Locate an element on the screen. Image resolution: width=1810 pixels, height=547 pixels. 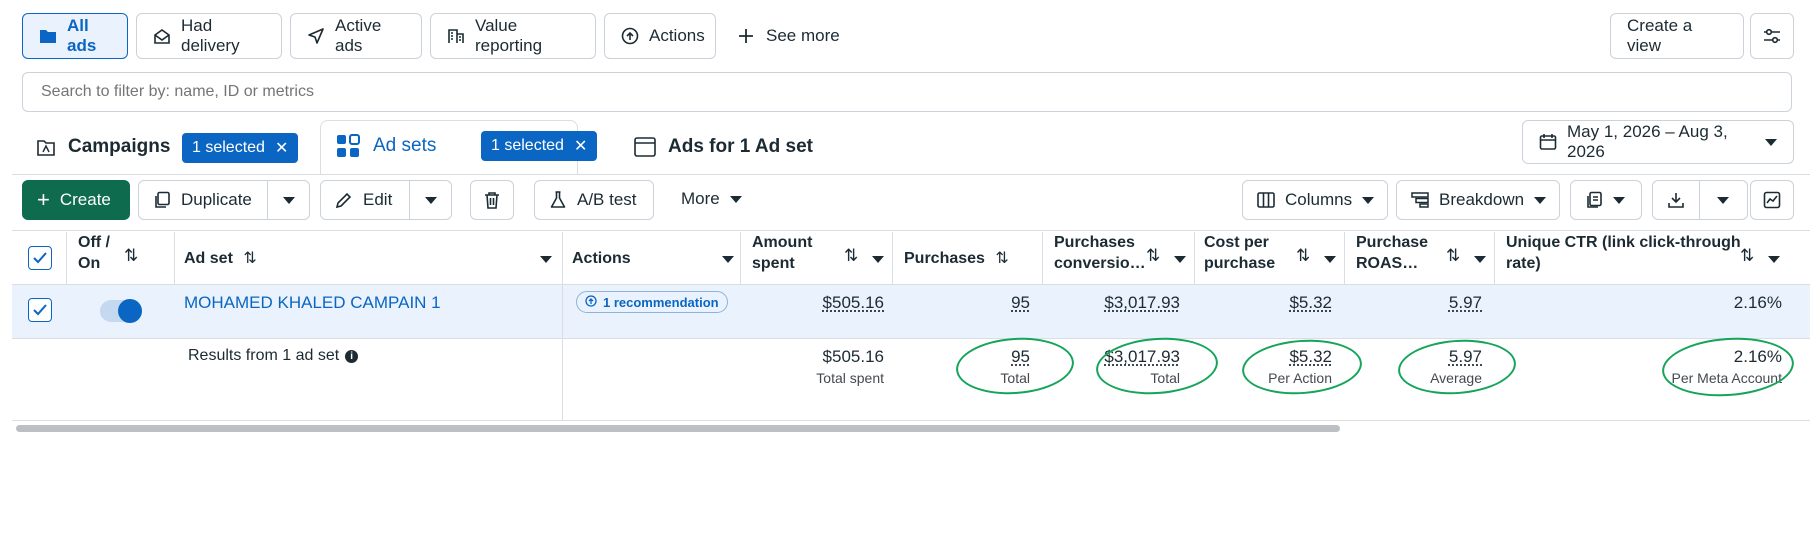
circle-arrow-up-icon is located at coordinates (591, 302).